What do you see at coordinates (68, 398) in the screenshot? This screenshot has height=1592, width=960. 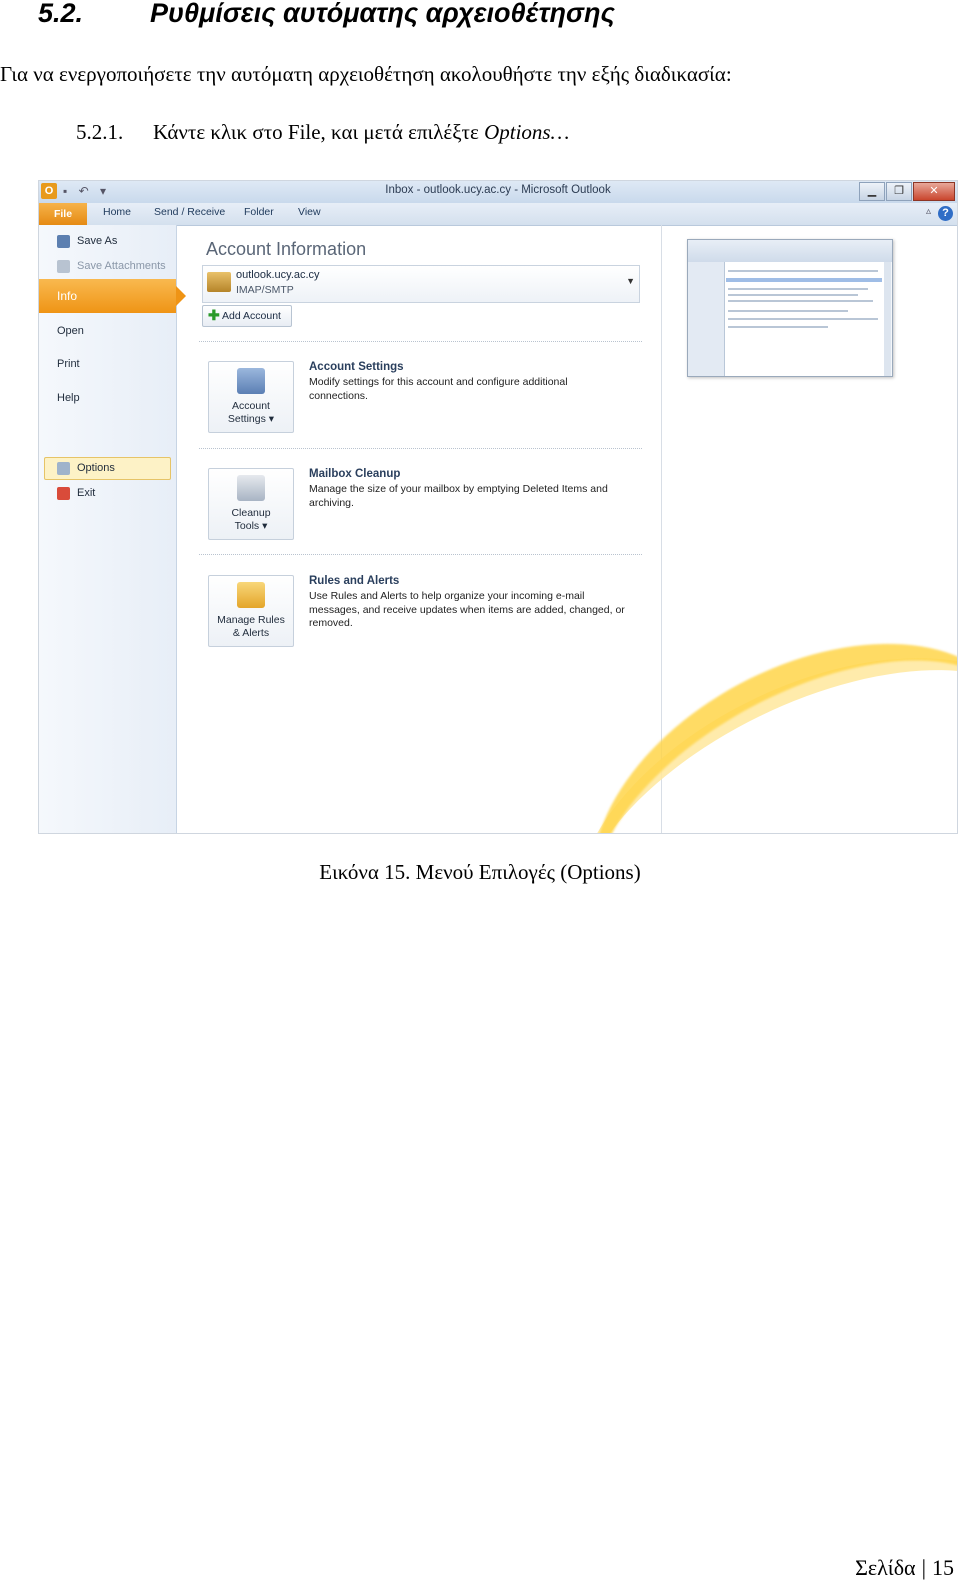 I see `nav-label: Help` at bounding box center [68, 398].